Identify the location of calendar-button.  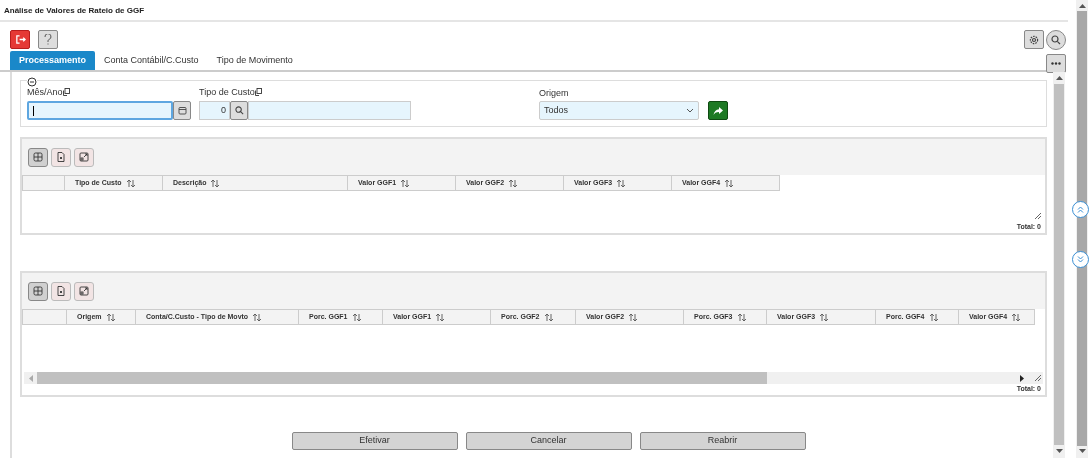
(182, 110).